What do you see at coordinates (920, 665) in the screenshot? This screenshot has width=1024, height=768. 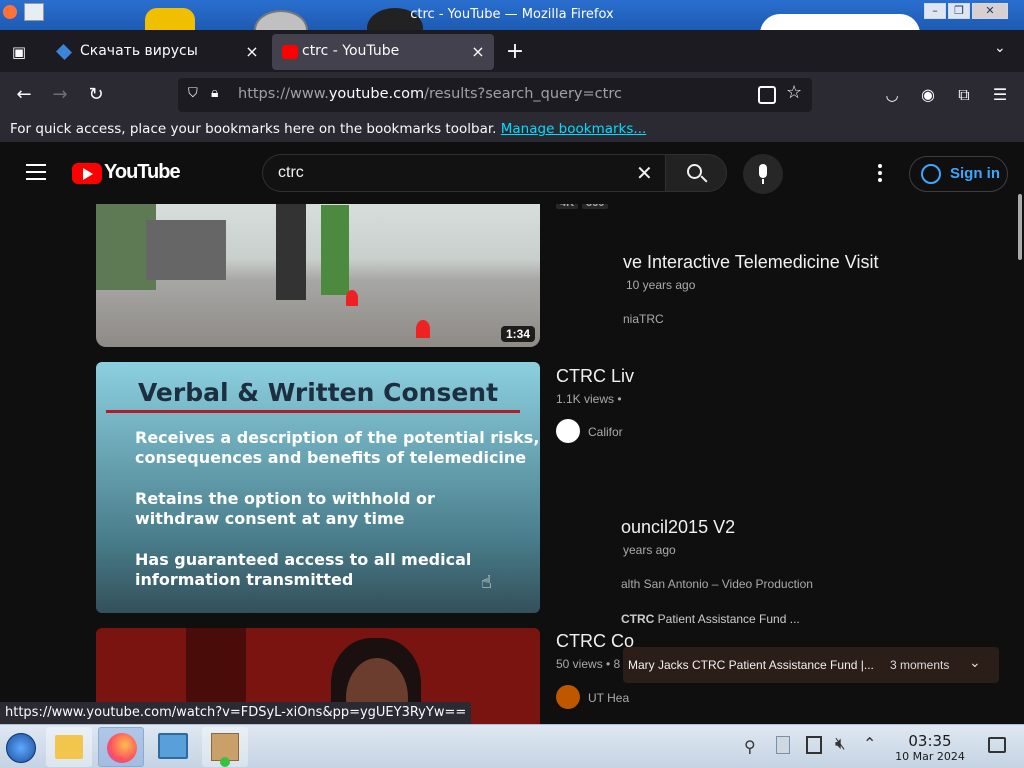 I see `moments-count: 3 moments` at bounding box center [920, 665].